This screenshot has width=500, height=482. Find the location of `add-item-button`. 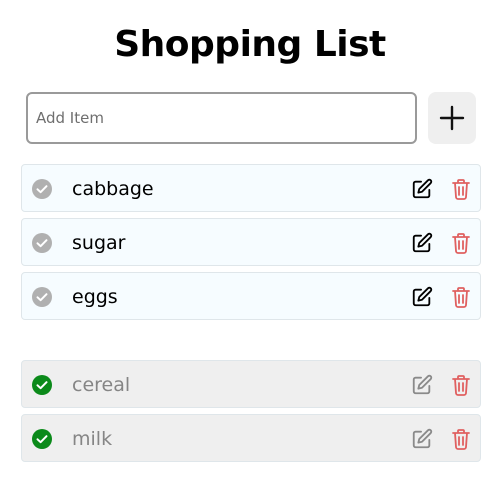

add-item-button is located at coordinates (452, 118).